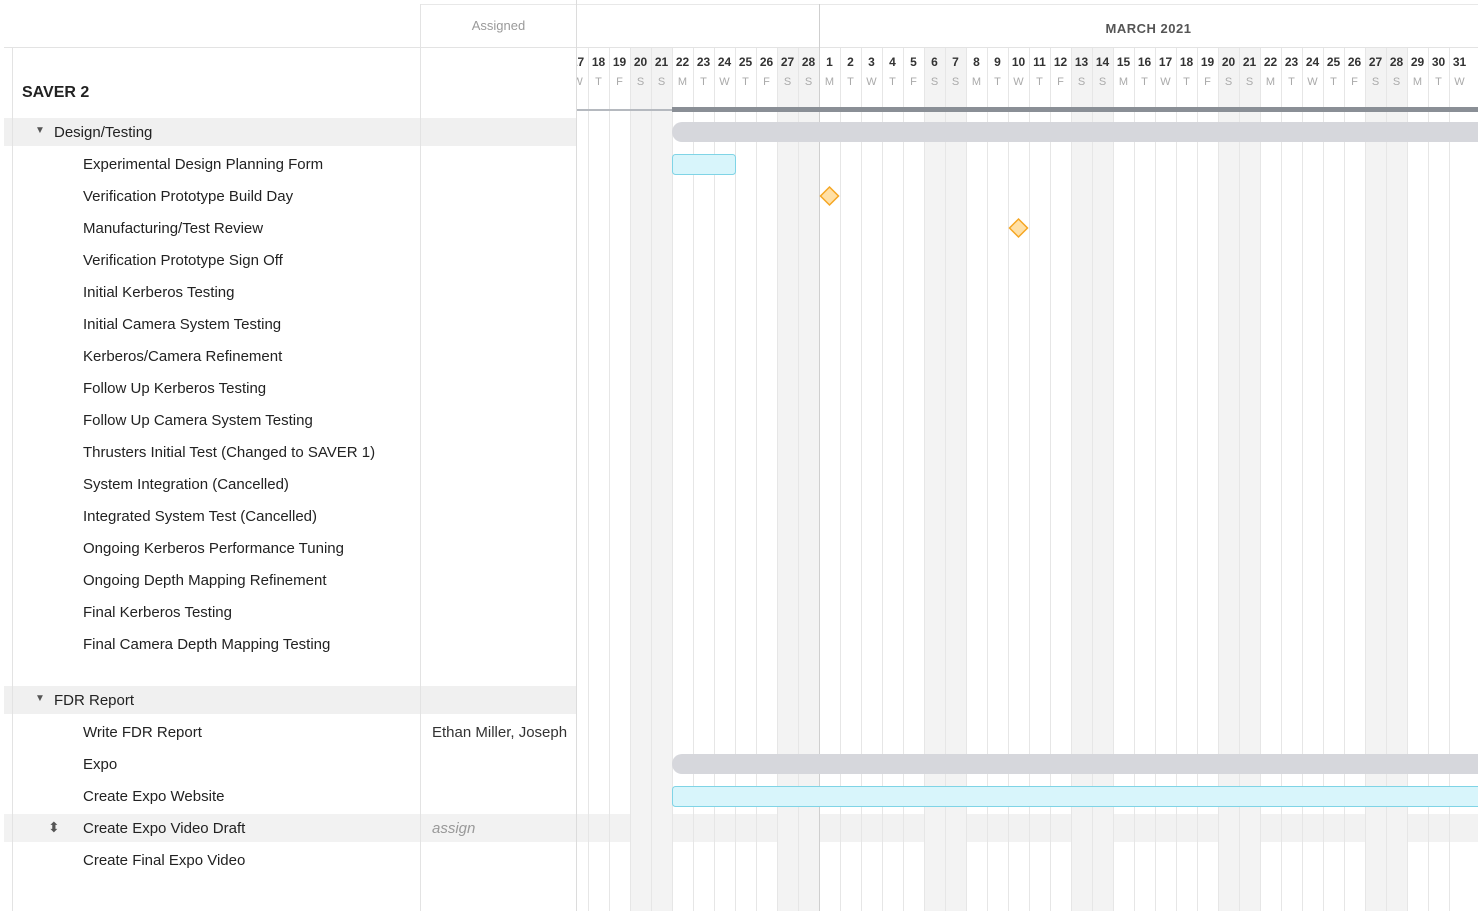 This screenshot has width=1478, height=911. What do you see at coordinates (955, 62) in the screenshot?
I see `day-number: 7` at bounding box center [955, 62].